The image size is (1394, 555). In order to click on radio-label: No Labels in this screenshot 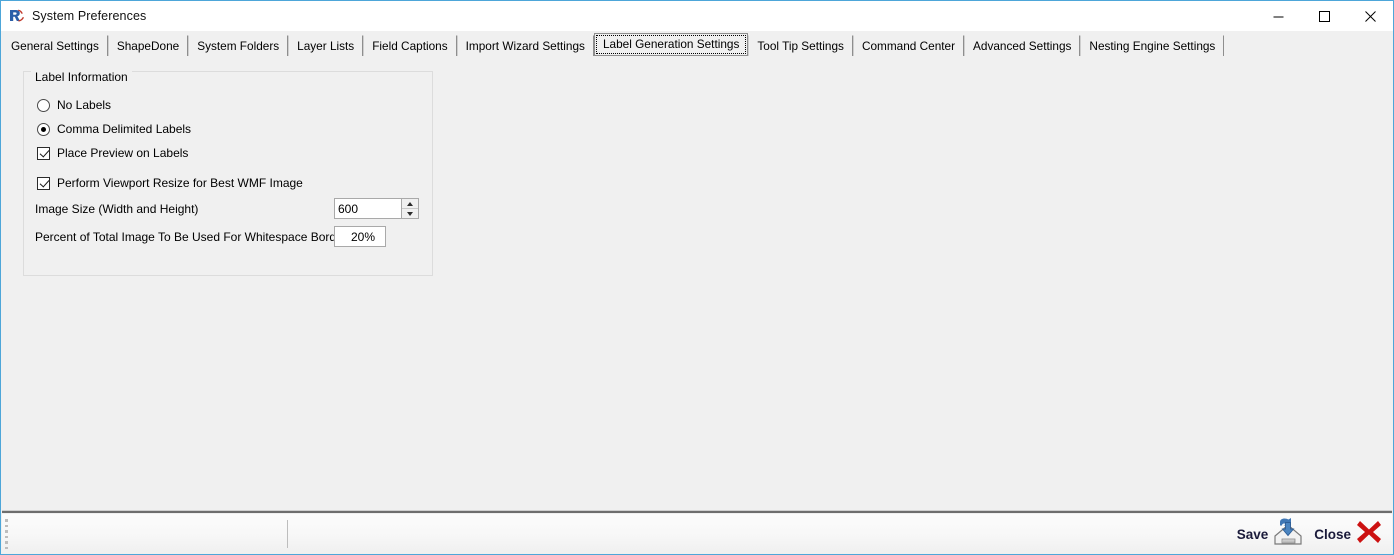, I will do `click(84, 105)`.